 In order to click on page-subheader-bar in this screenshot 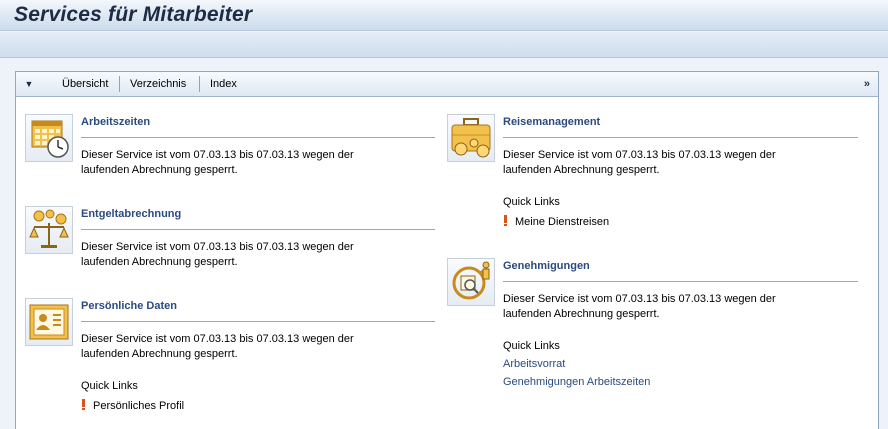, I will do `click(444, 45)`.